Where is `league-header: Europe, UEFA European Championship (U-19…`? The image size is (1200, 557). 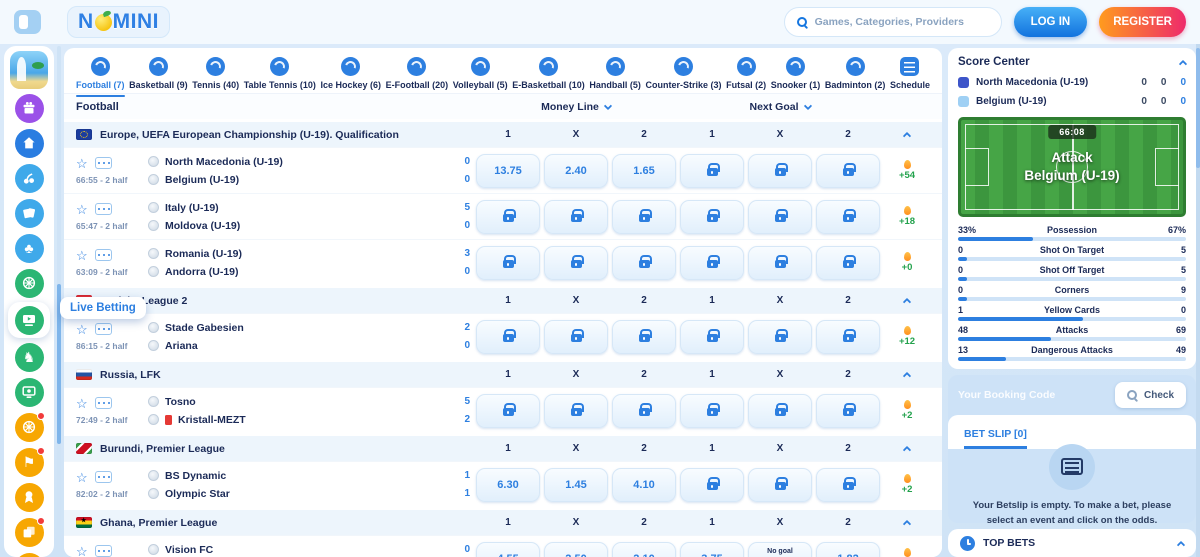 league-header: Europe, UEFA European Championship (U-19… is located at coordinates (503, 134).